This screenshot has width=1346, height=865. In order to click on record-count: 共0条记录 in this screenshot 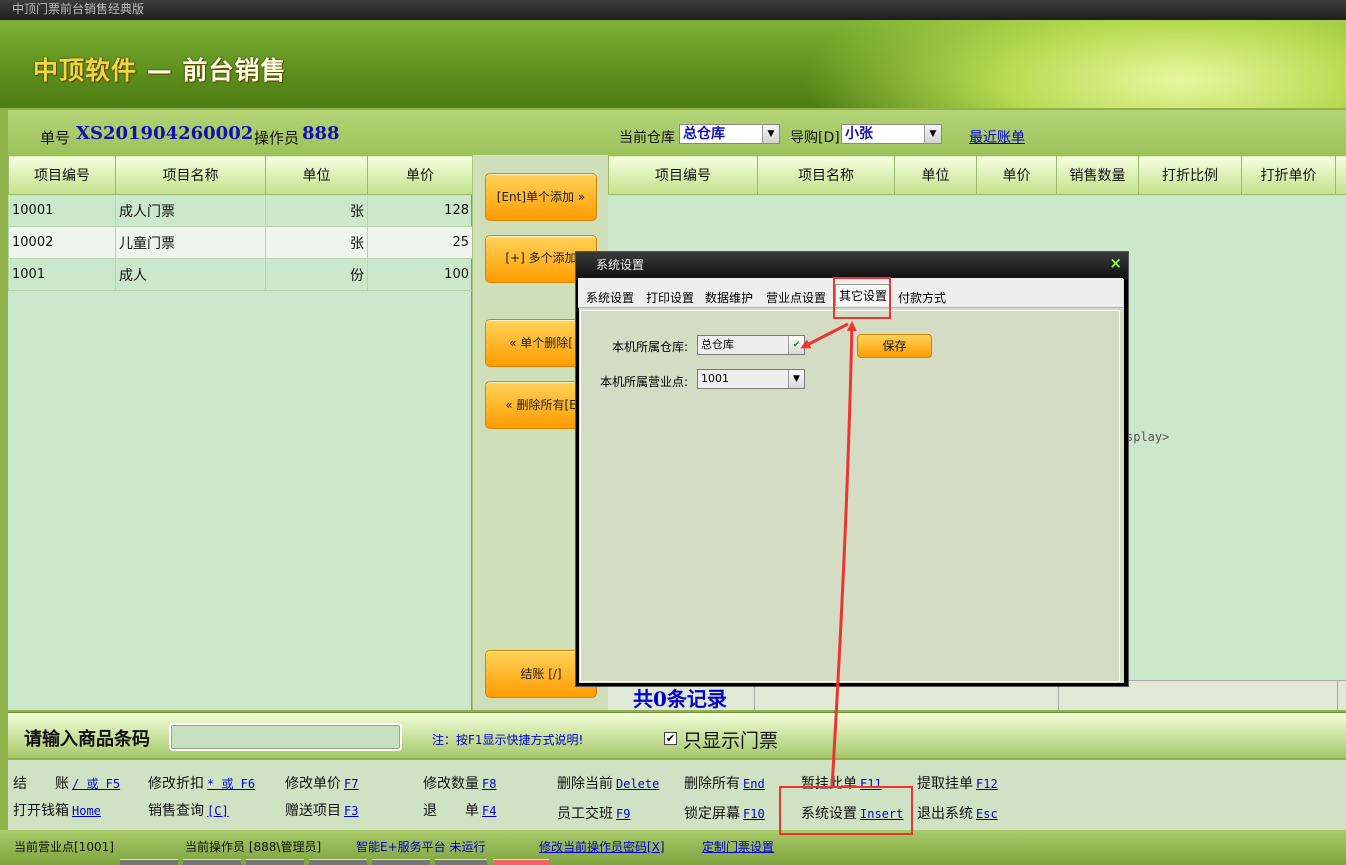, I will do `click(680, 699)`.